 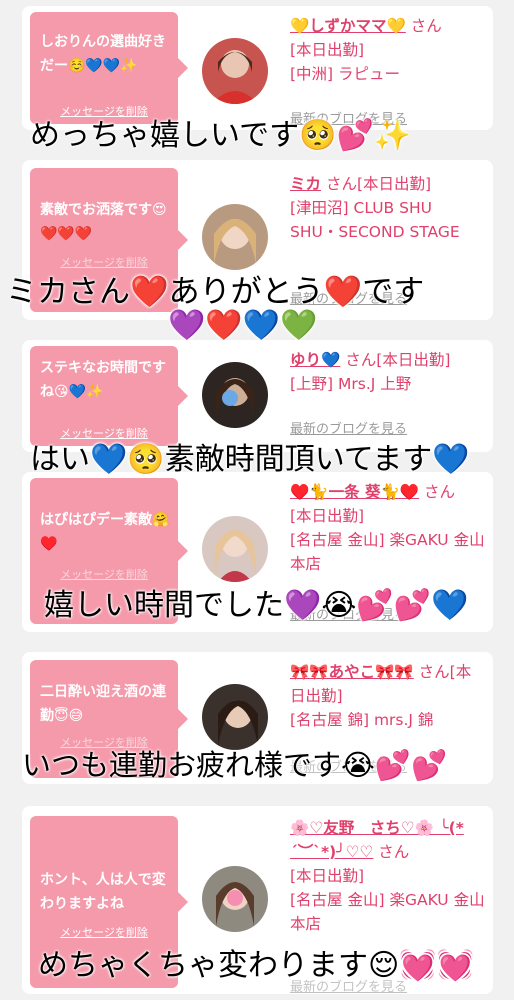 What do you see at coordinates (256, 965) in the screenshot?
I see `overlay-comment: めちゃくちゃ変わります😌💓💓` at bounding box center [256, 965].